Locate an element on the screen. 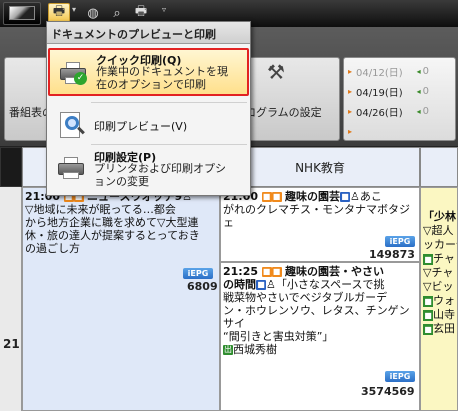  checkmark-icon: ✓ is located at coordinates (80, 78).